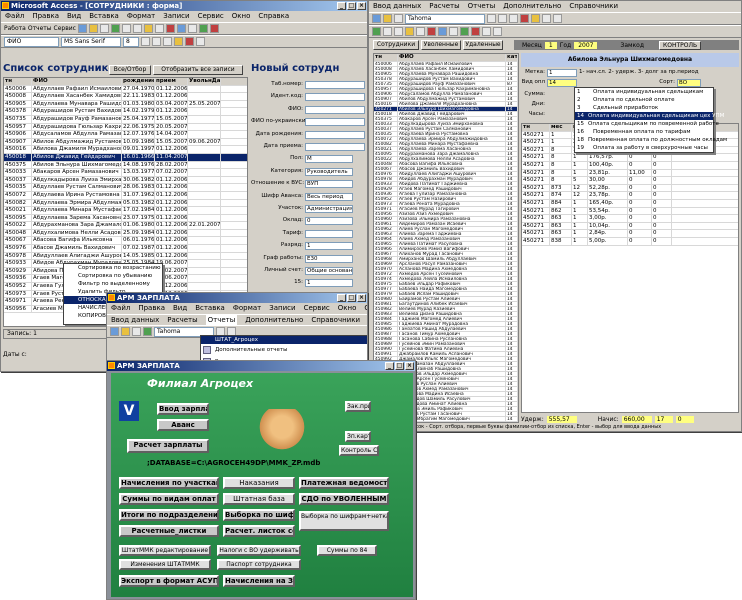  I want to click on properties-icon, so click(486, 31).